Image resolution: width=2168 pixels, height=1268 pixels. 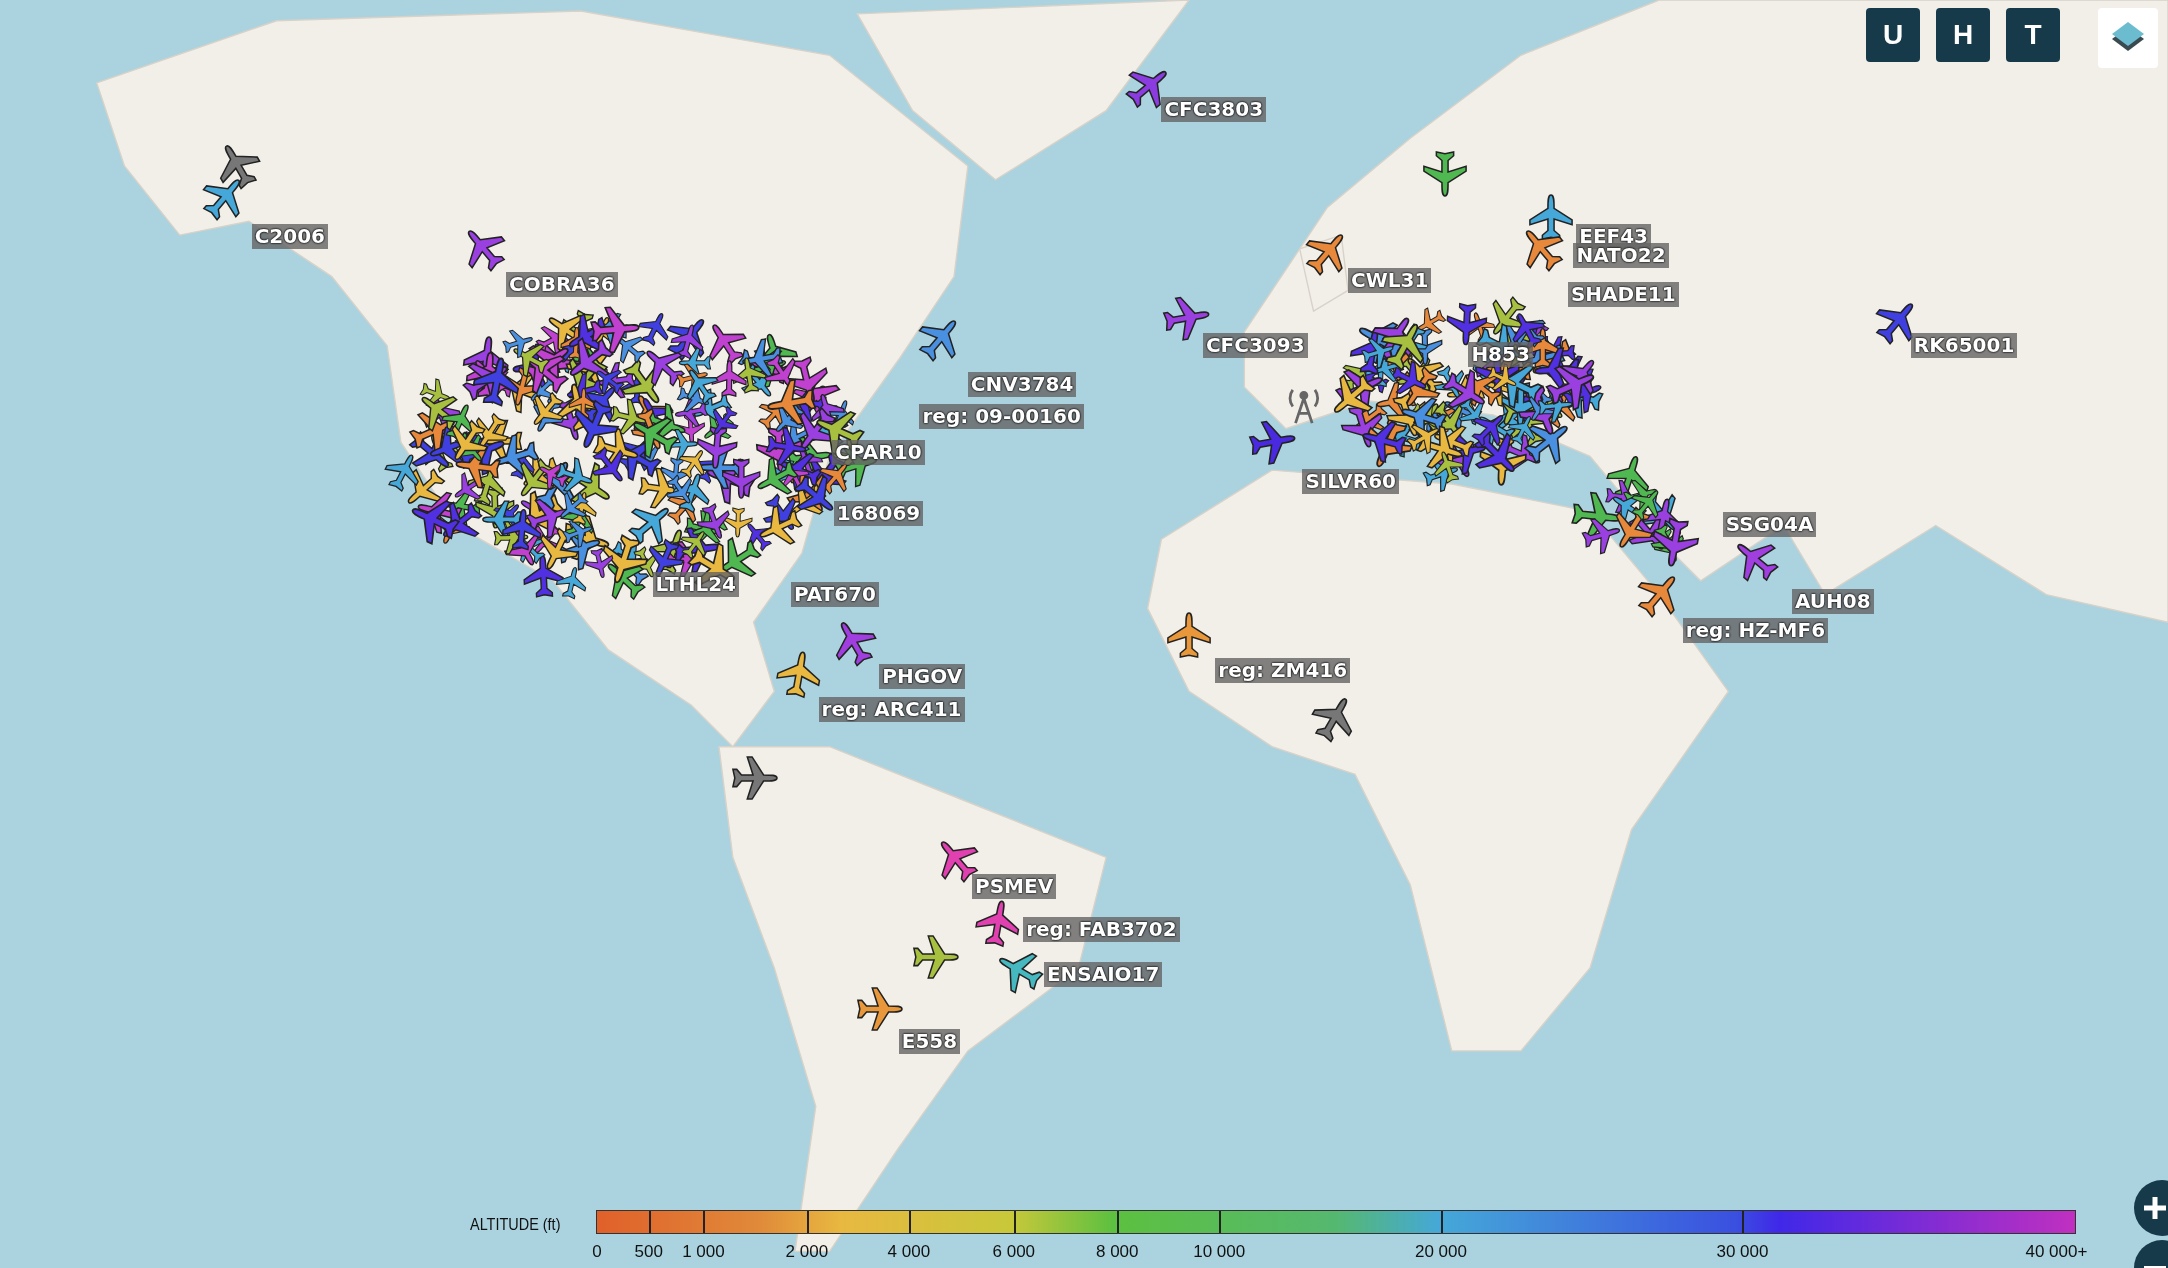 What do you see at coordinates (1255, 346) in the screenshot?
I see `flight-label: CFC3093` at bounding box center [1255, 346].